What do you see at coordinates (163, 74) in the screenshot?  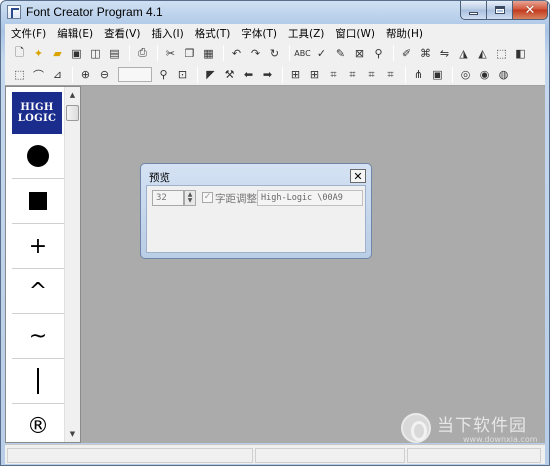 I see `zoom-icon: ⚲` at bounding box center [163, 74].